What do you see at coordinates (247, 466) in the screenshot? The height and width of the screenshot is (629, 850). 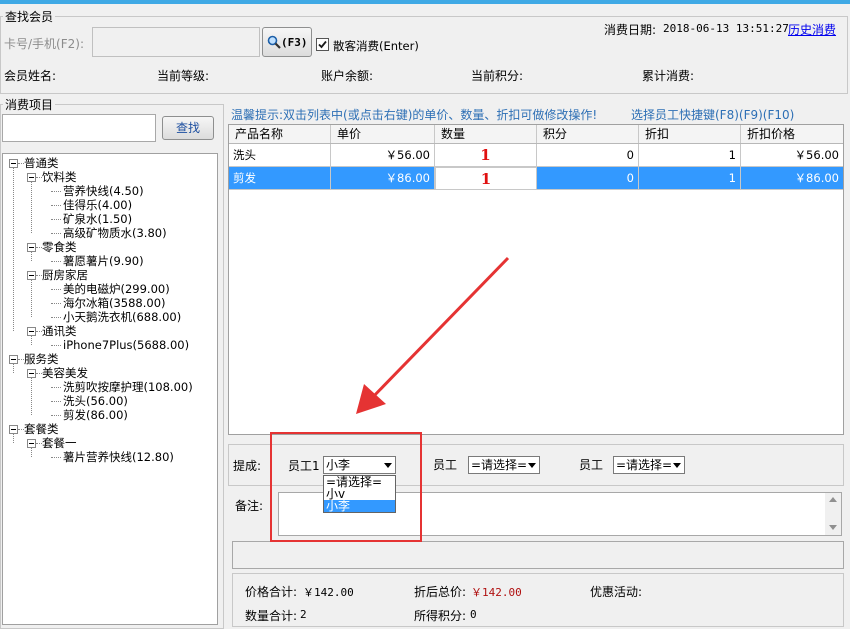 I see `commission-label: 提成:` at bounding box center [247, 466].